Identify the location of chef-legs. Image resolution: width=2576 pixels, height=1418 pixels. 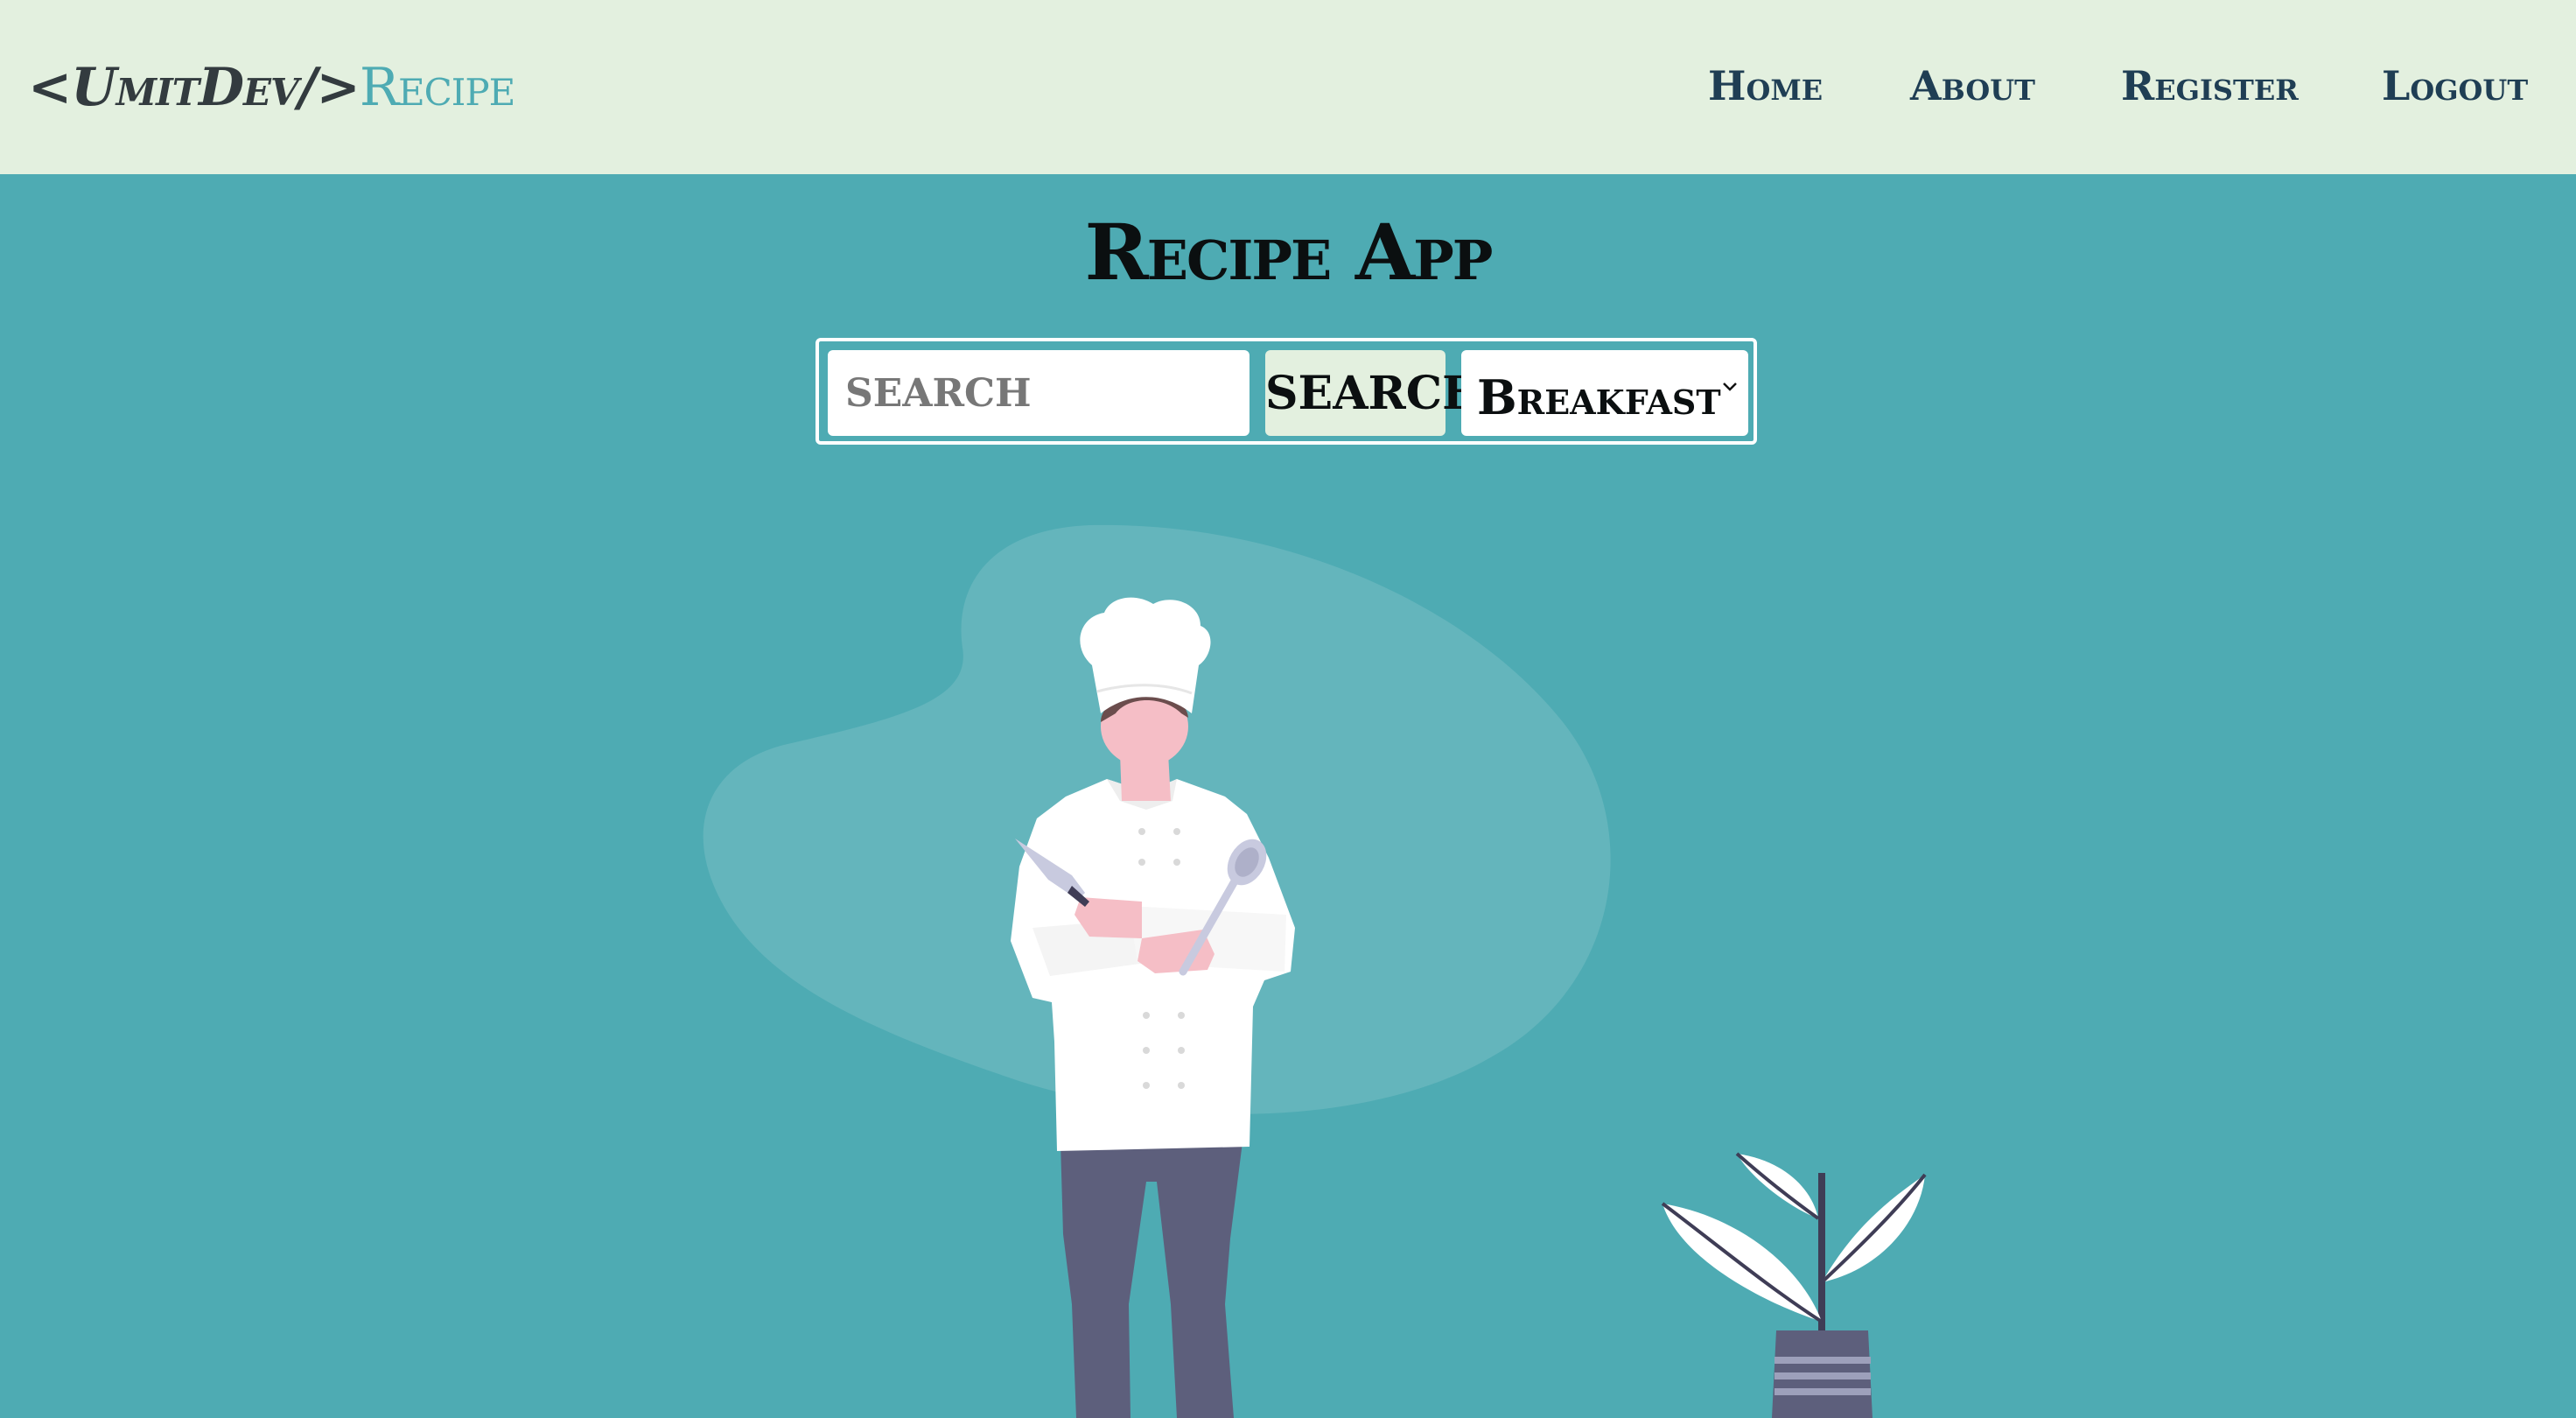
(1151, 1280).